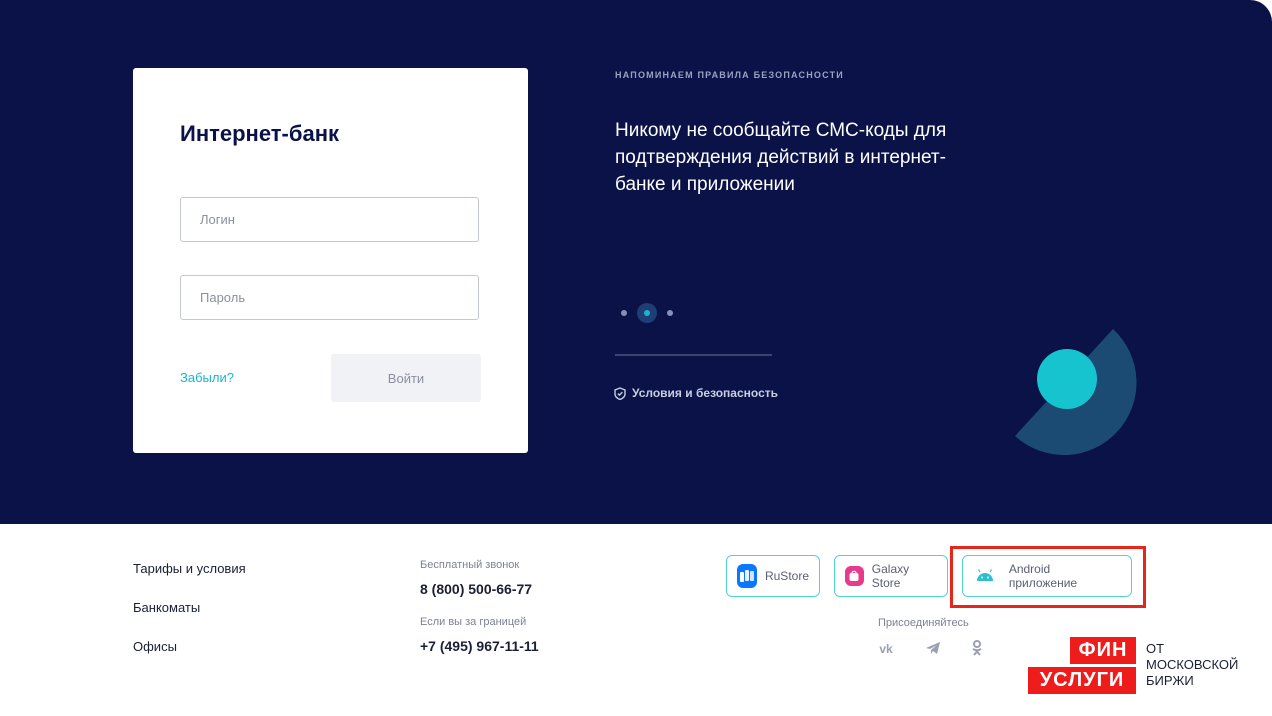 This screenshot has height=716, width=1272. I want to click on reminder-caption: НАПОМИНАЕМ ПРАВИЛА БЕЗОПАСНОСТИ, so click(729, 75).